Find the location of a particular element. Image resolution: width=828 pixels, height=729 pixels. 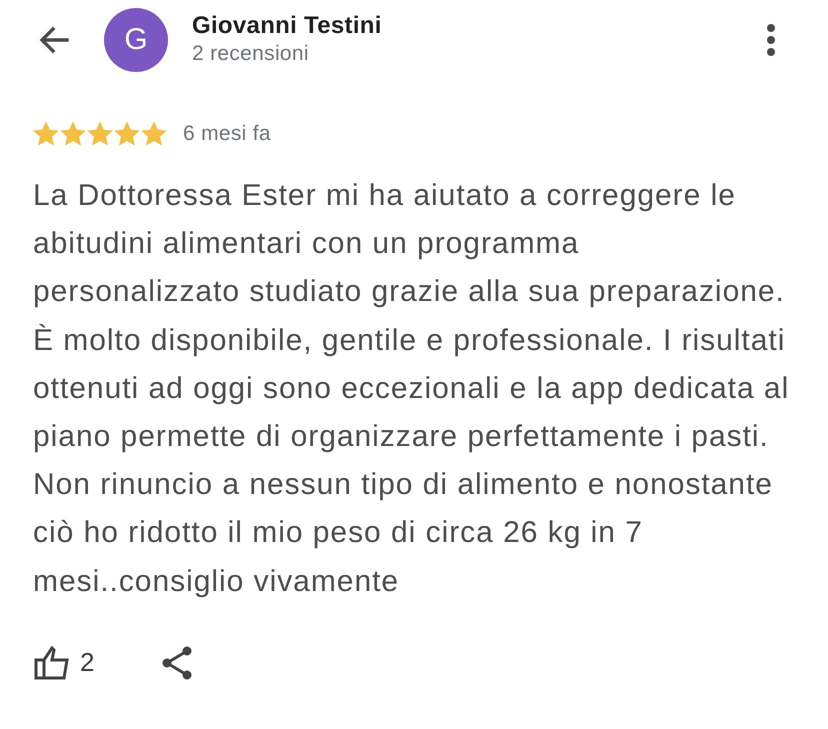

share-button is located at coordinates (177, 663).